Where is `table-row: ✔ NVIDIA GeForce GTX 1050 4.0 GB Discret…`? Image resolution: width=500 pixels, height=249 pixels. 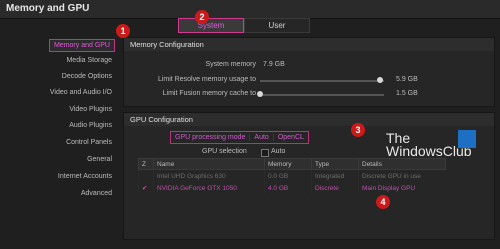 table-row: ✔ NVIDIA GeForce GTX 1050 4.0 GB Discret… is located at coordinates (292, 188).